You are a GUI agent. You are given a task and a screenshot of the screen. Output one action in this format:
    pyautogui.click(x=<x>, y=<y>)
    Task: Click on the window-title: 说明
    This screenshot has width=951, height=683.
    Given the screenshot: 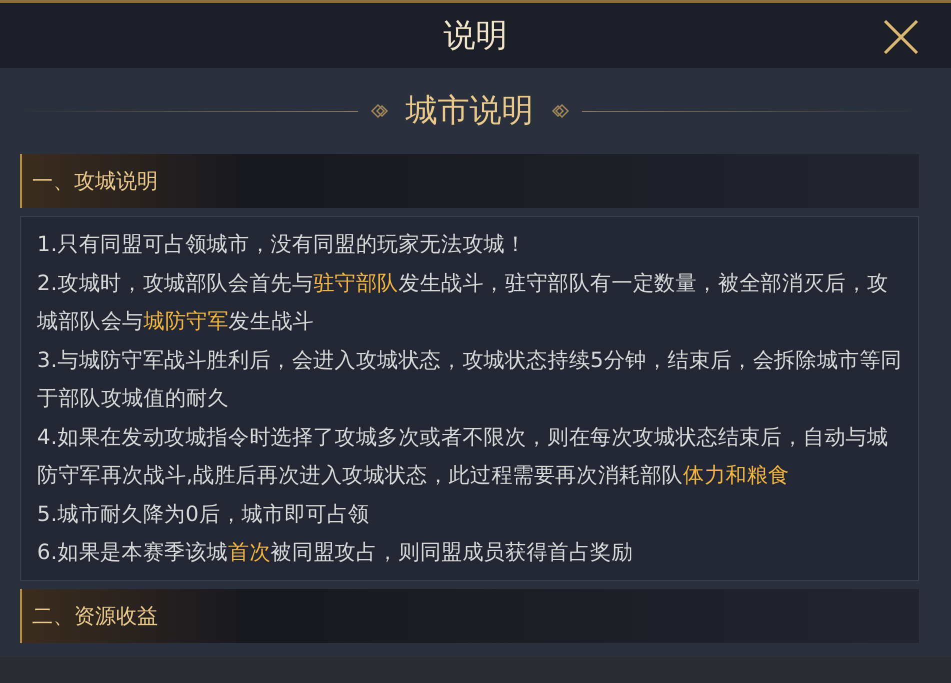 What is the action you would take?
    pyautogui.click(x=476, y=35)
    